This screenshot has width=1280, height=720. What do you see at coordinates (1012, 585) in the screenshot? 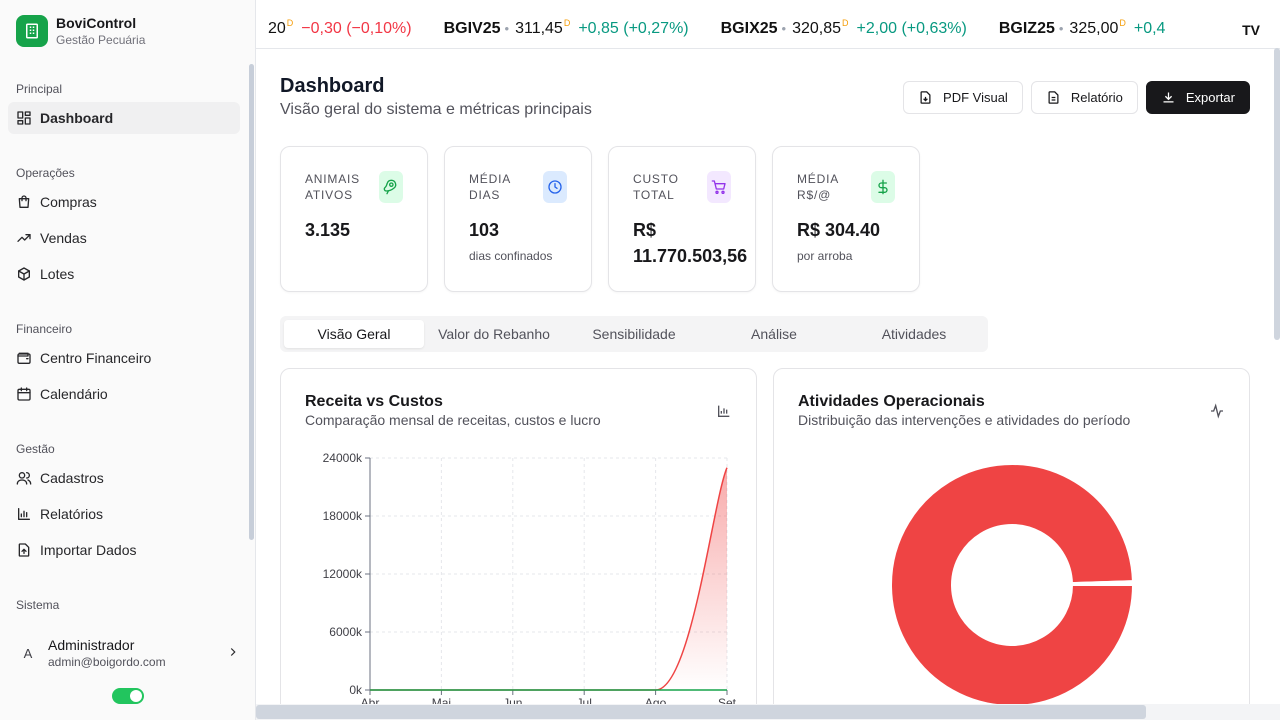
I see `activities-donut-chart` at bounding box center [1012, 585].